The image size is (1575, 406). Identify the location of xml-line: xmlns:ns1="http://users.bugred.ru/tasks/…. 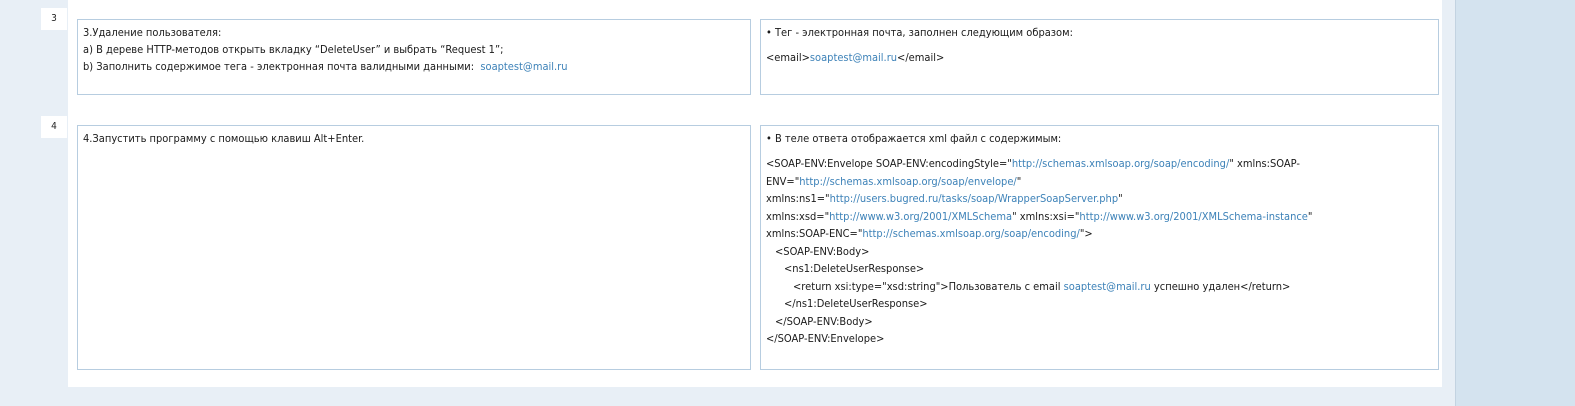
(944, 198).